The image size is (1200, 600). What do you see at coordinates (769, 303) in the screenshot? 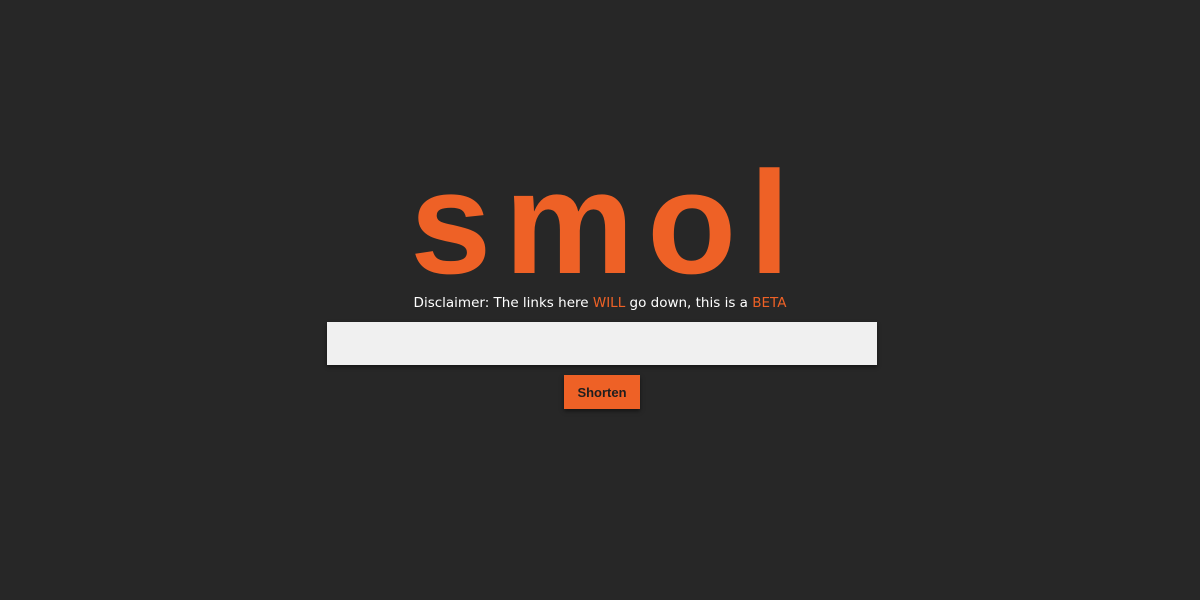
I see `disclaimer-highlight-beta: BETA` at bounding box center [769, 303].